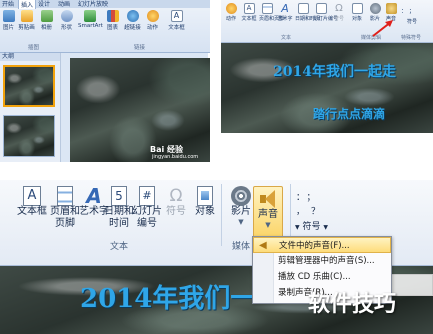  I want to click on shapes-button: 形状, so click(66, 20).